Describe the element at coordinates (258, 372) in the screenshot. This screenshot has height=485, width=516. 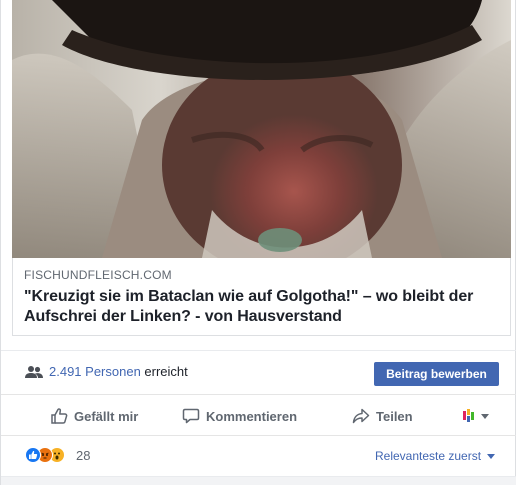
I see `reach-bar: 2.491 Personen erreicht Beitrag bewerben` at that location.